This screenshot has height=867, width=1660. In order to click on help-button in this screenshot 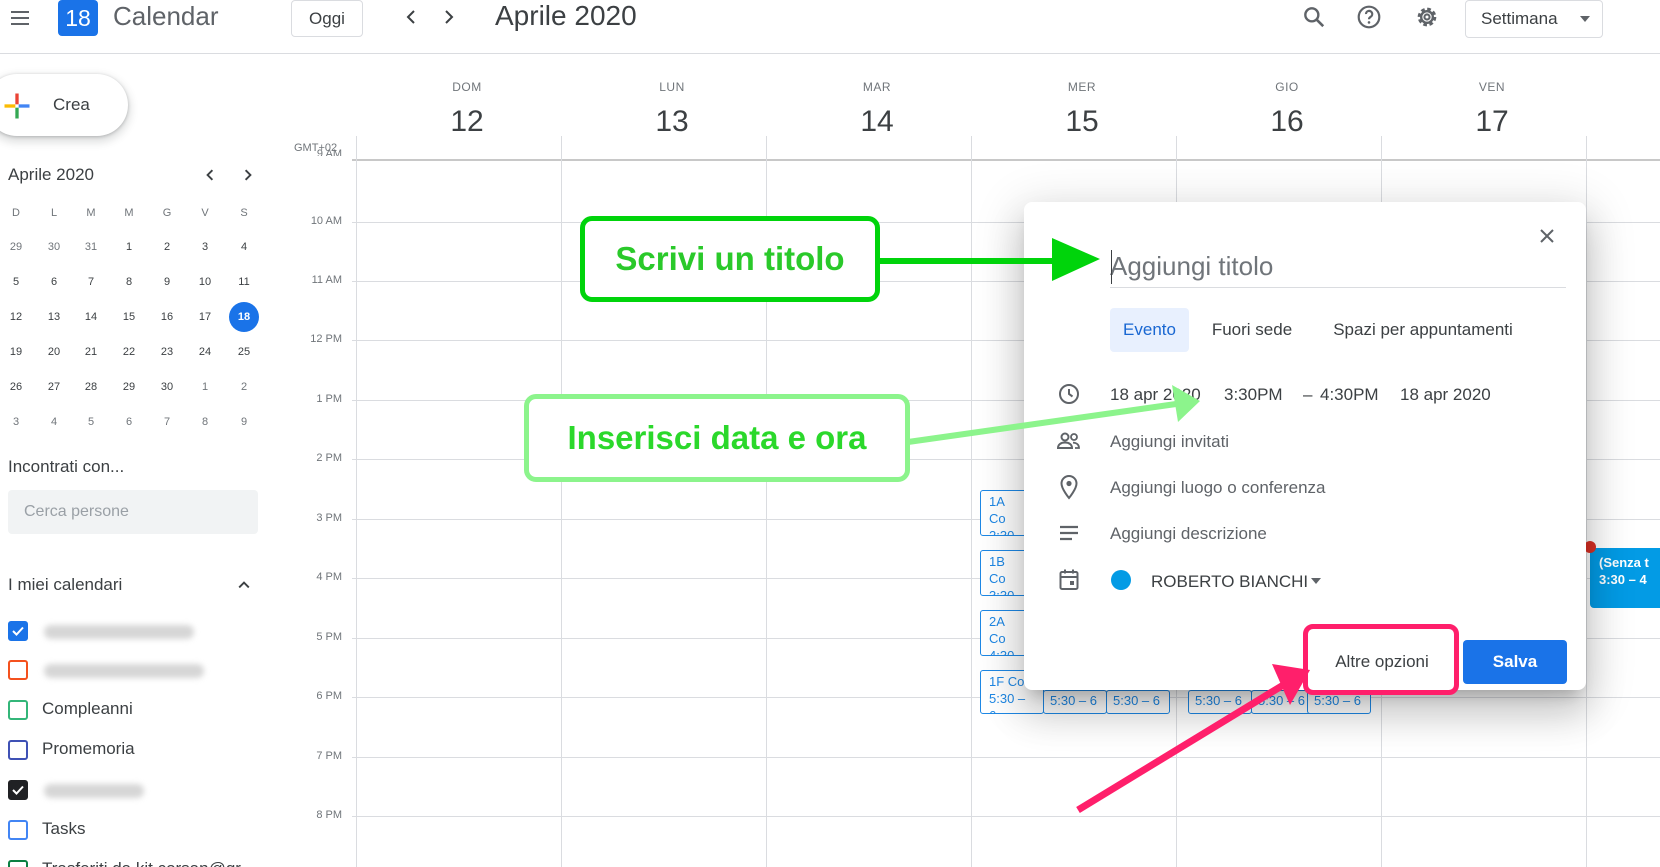, I will do `click(1369, 17)`.